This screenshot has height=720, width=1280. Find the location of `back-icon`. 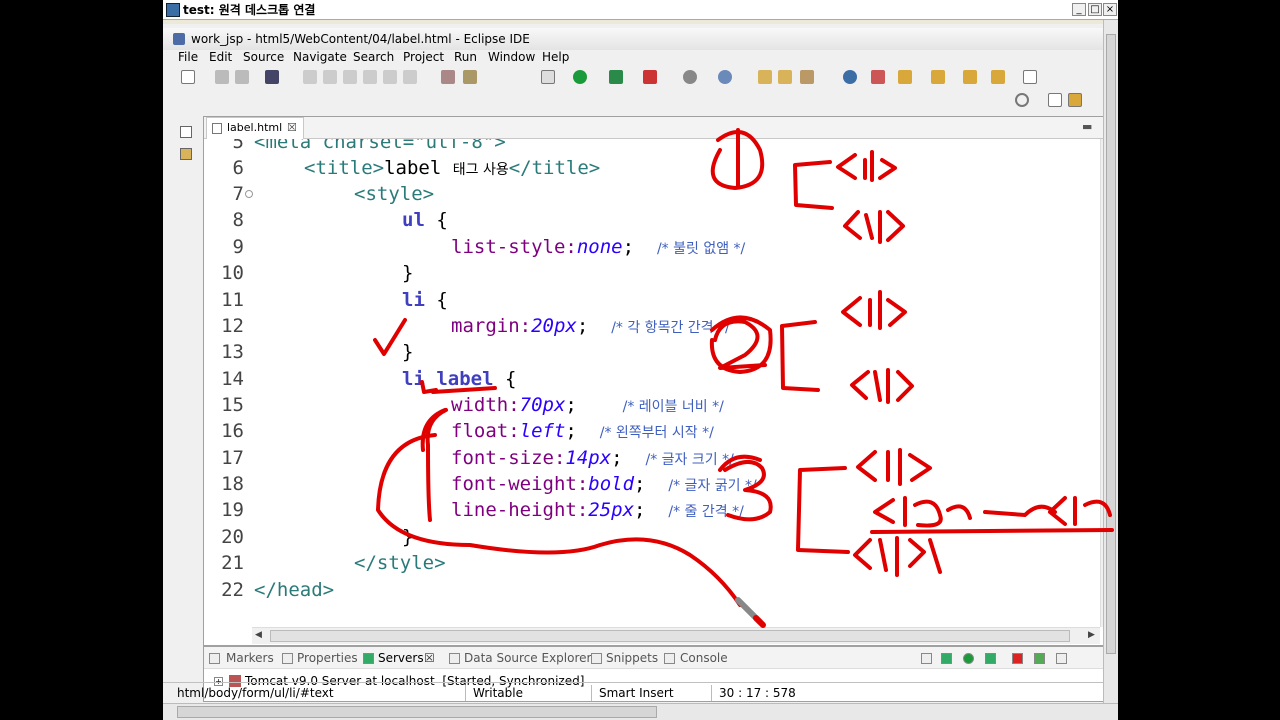

back-icon is located at coordinates (970, 77).